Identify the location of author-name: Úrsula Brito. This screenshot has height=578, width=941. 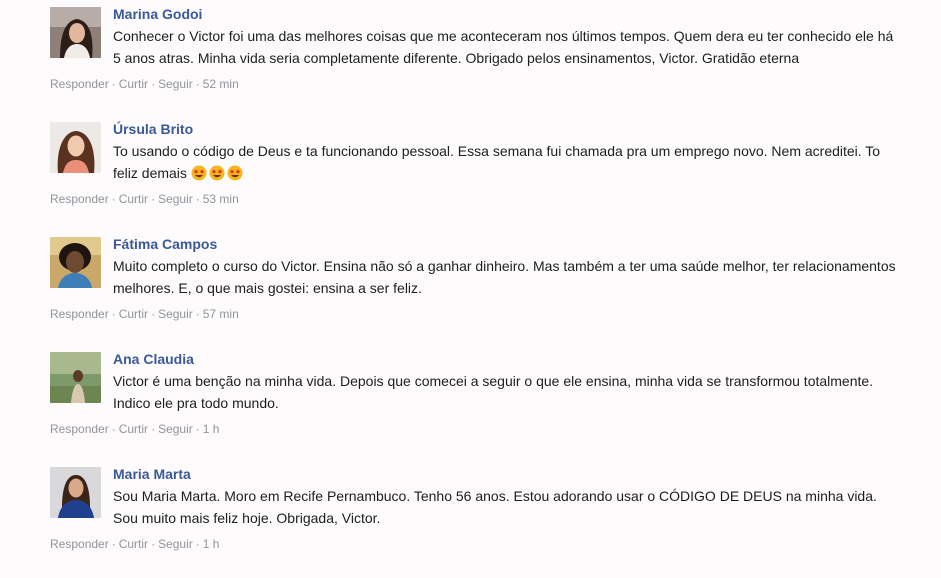
(153, 129).